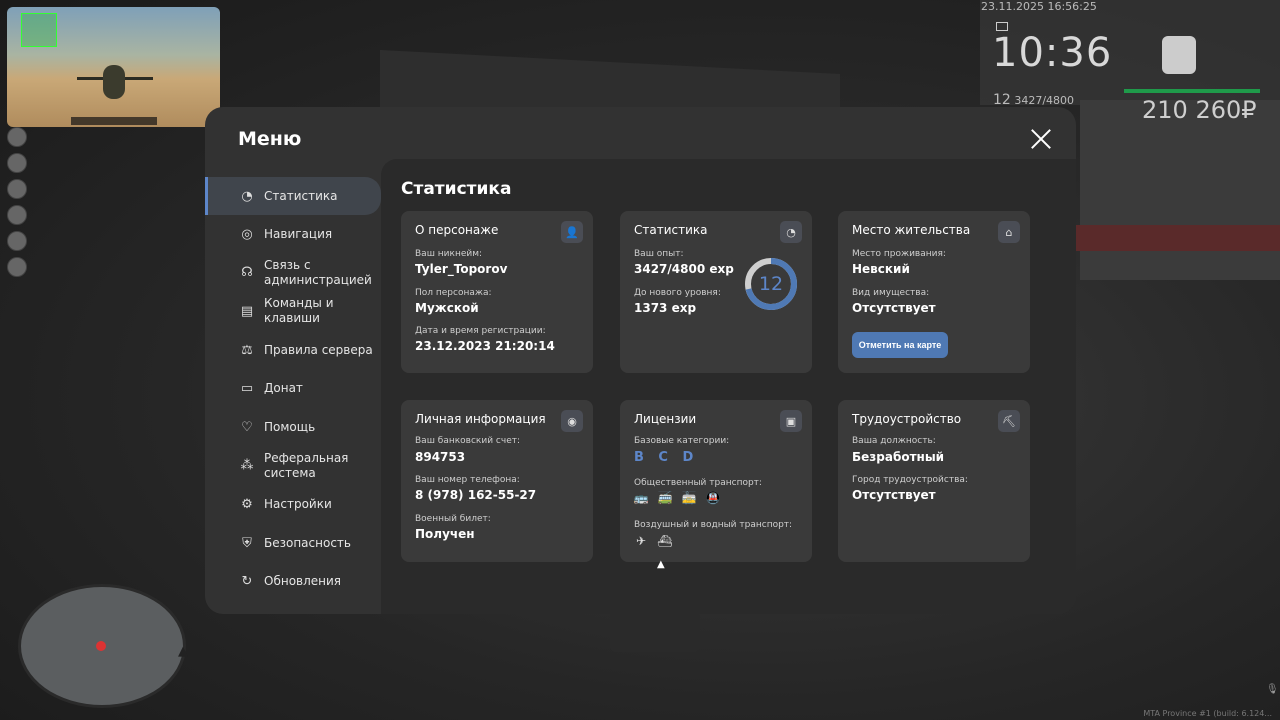  I want to click on fist-icon, so click(1179, 55).